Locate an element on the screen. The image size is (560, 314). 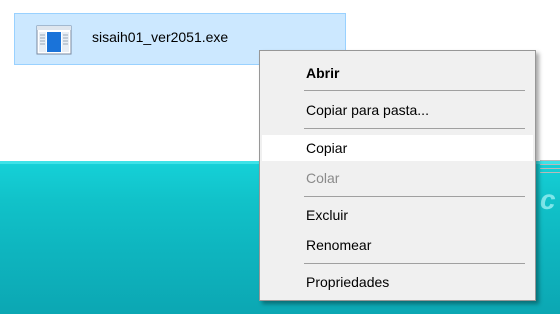
menu-item-abrir: Abrir is located at coordinates (397, 73).